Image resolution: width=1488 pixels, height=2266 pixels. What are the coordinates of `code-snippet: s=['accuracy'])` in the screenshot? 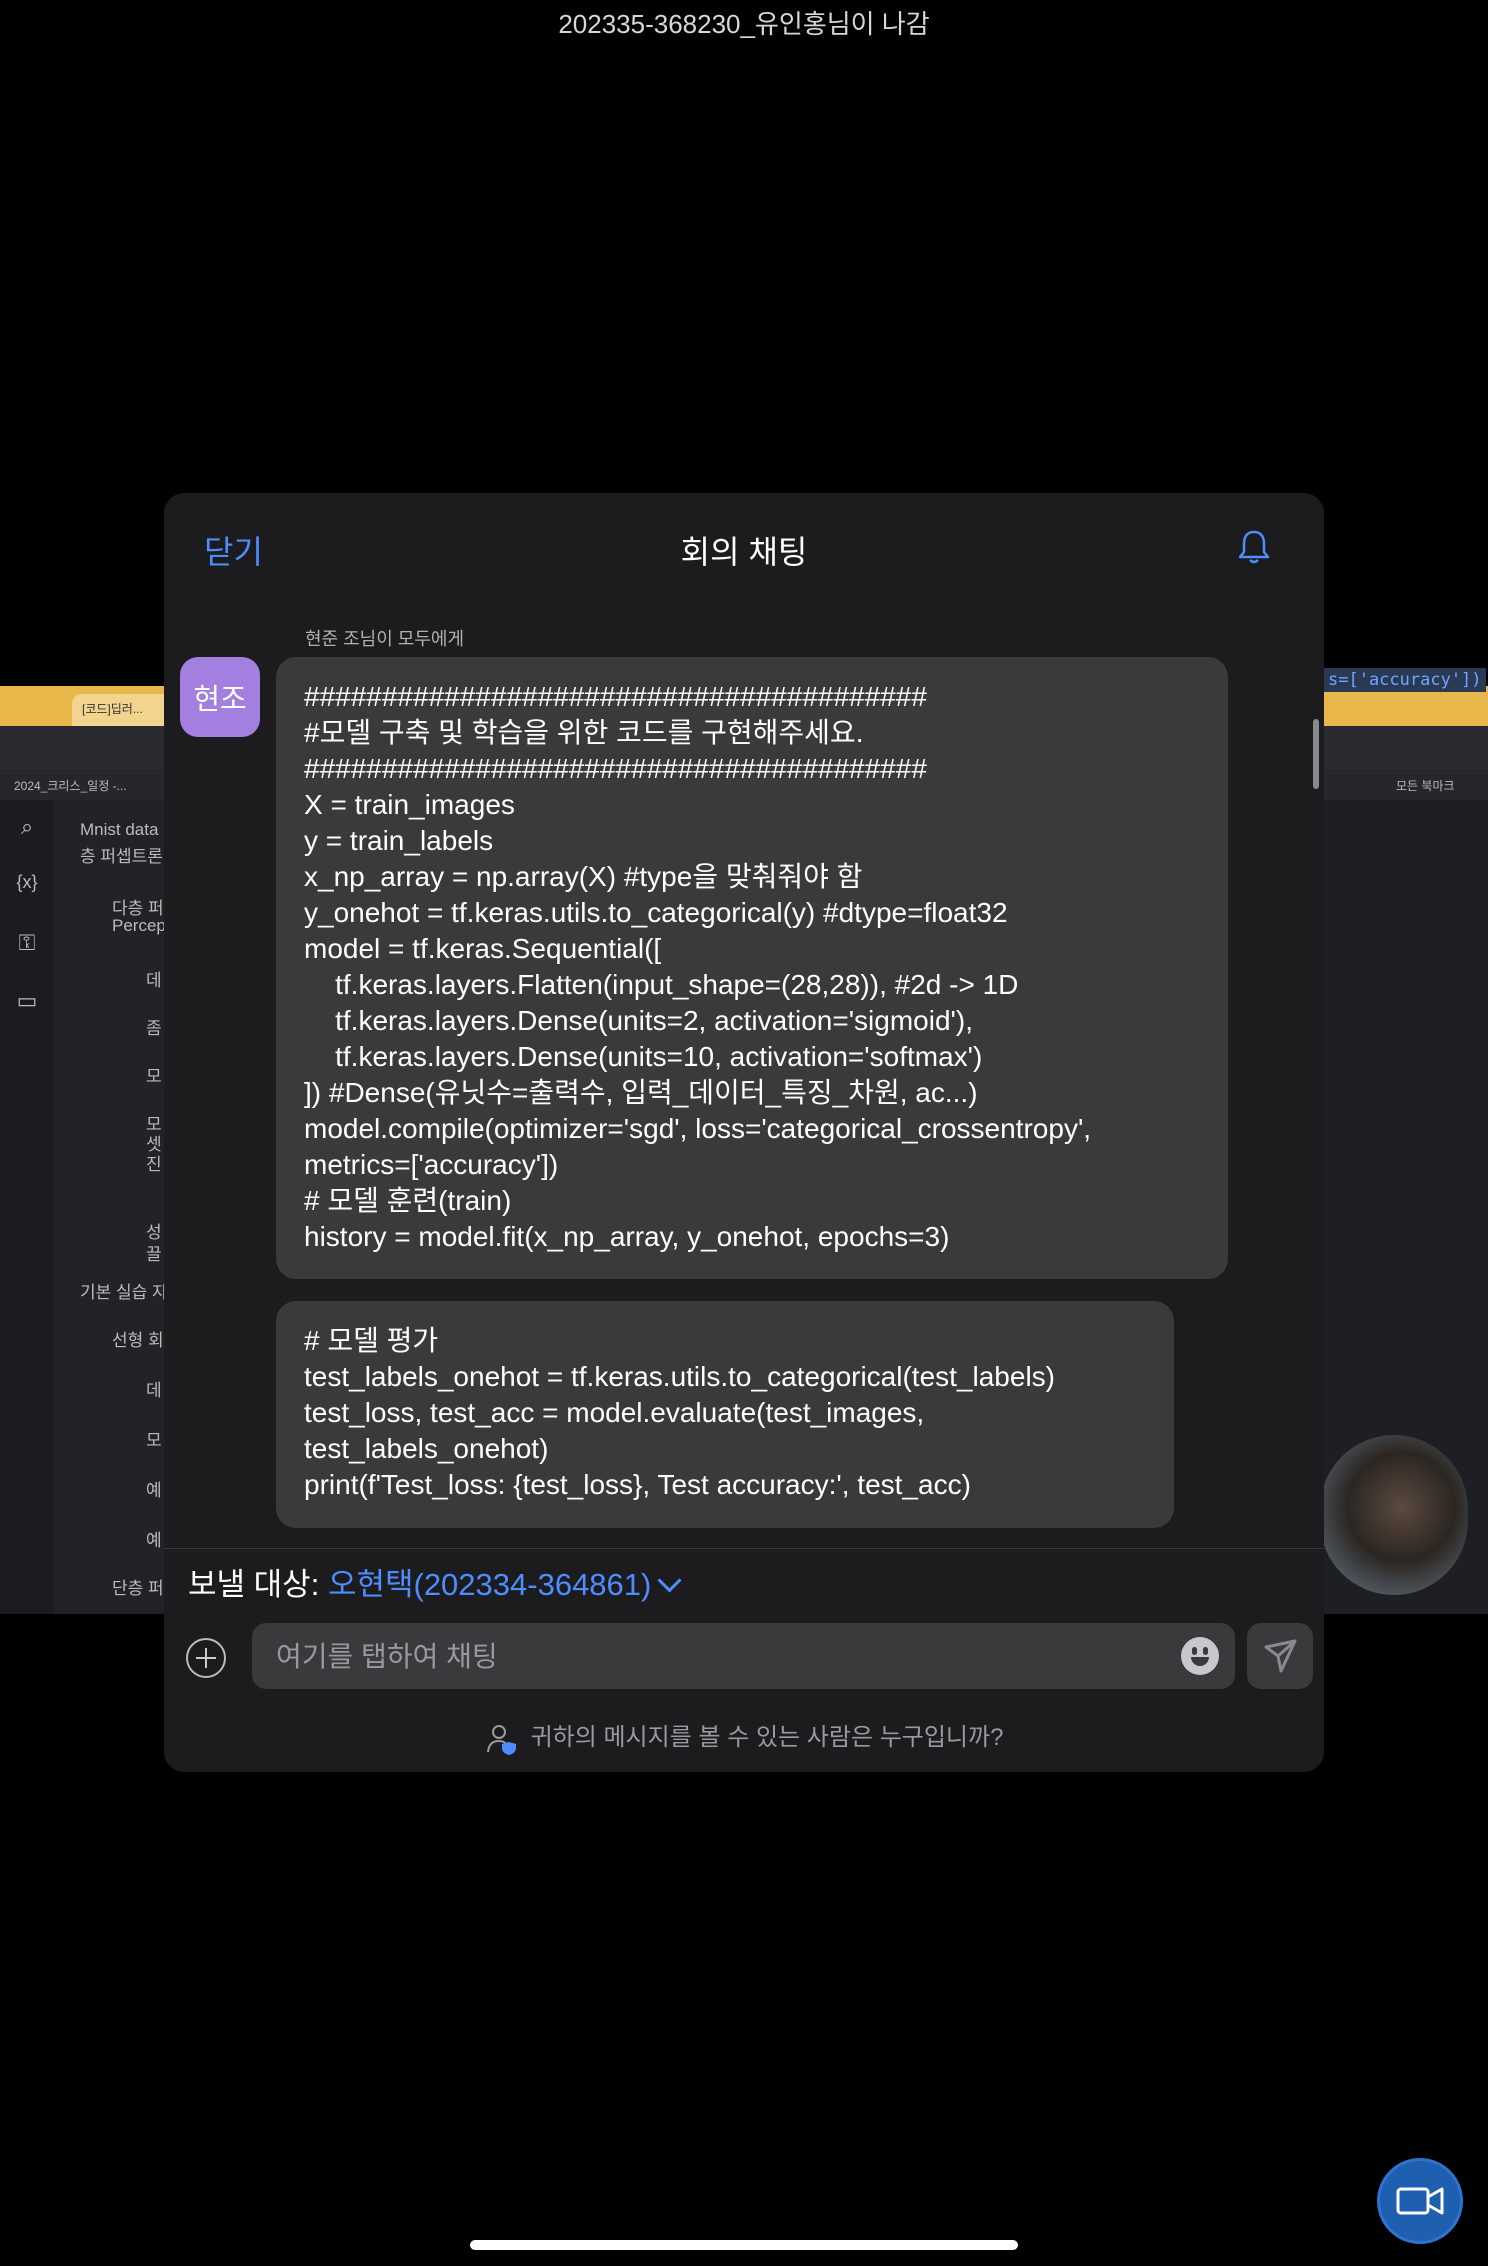 It's located at (1405, 680).